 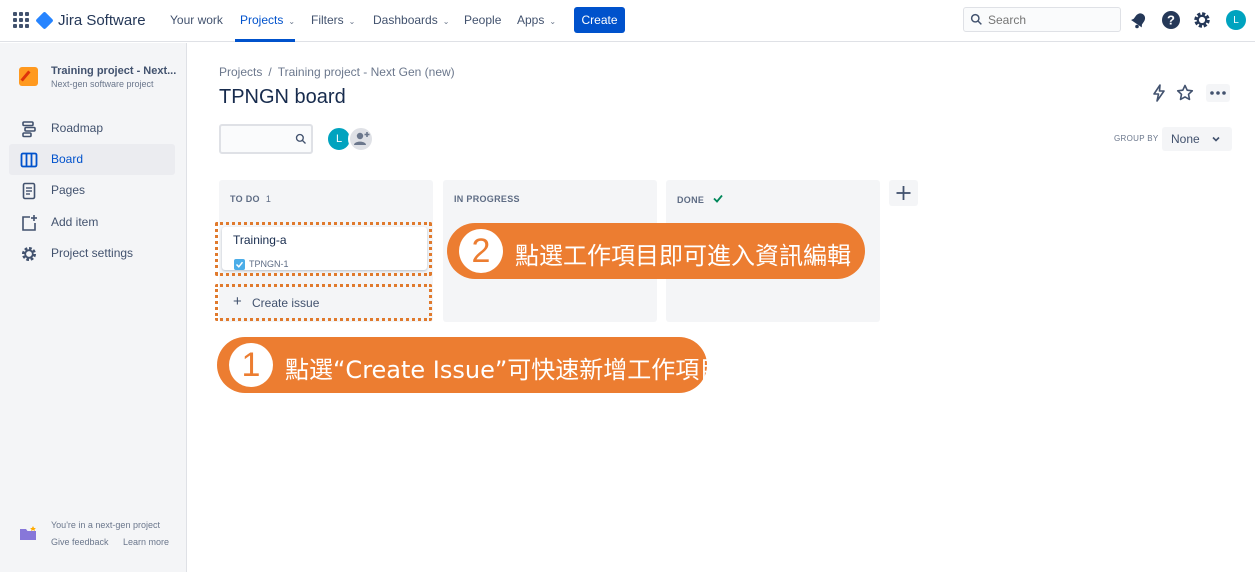 What do you see at coordinates (1185, 139) in the screenshot?
I see `group-by-value: None` at bounding box center [1185, 139].